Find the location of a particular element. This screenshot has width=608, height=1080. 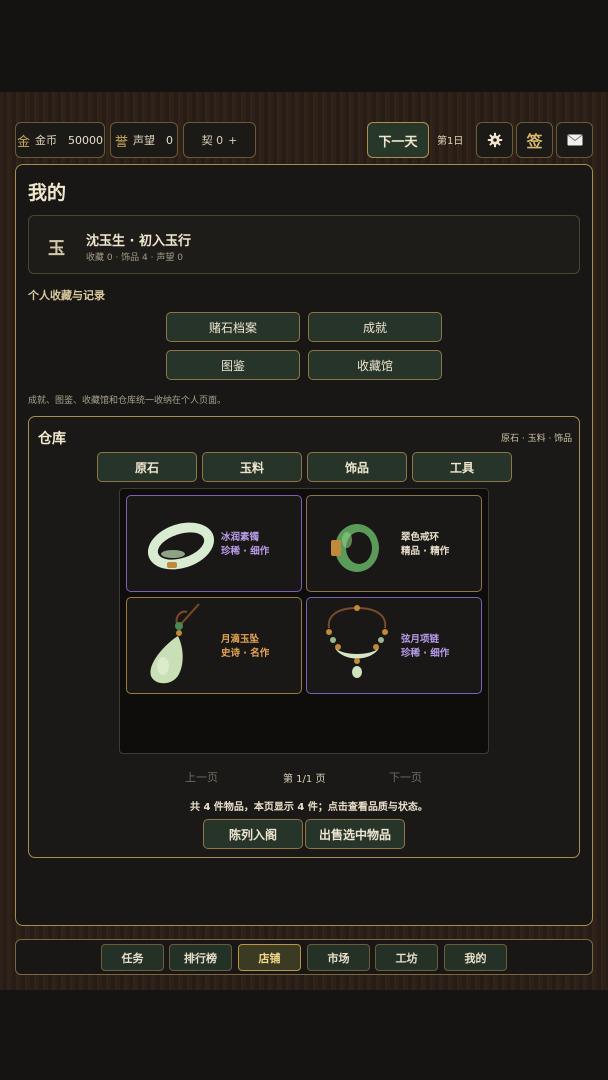

pendant-icon is located at coordinates (175, 643).